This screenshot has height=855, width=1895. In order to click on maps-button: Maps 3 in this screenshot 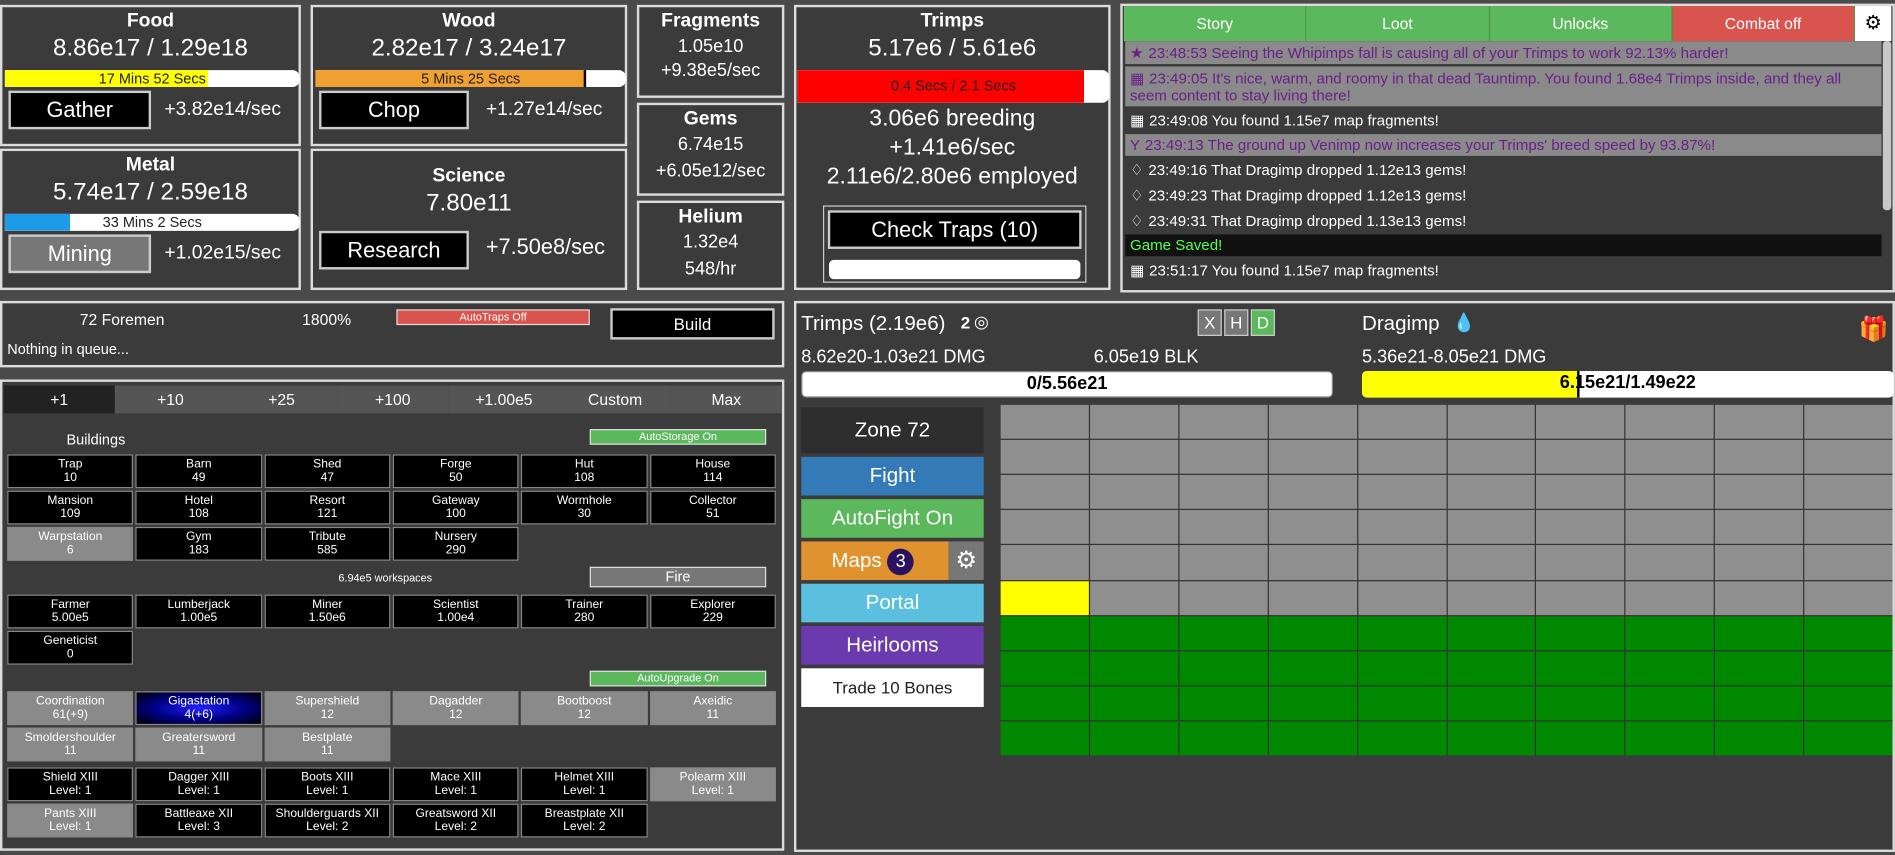, I will do `click(875, 561)`.